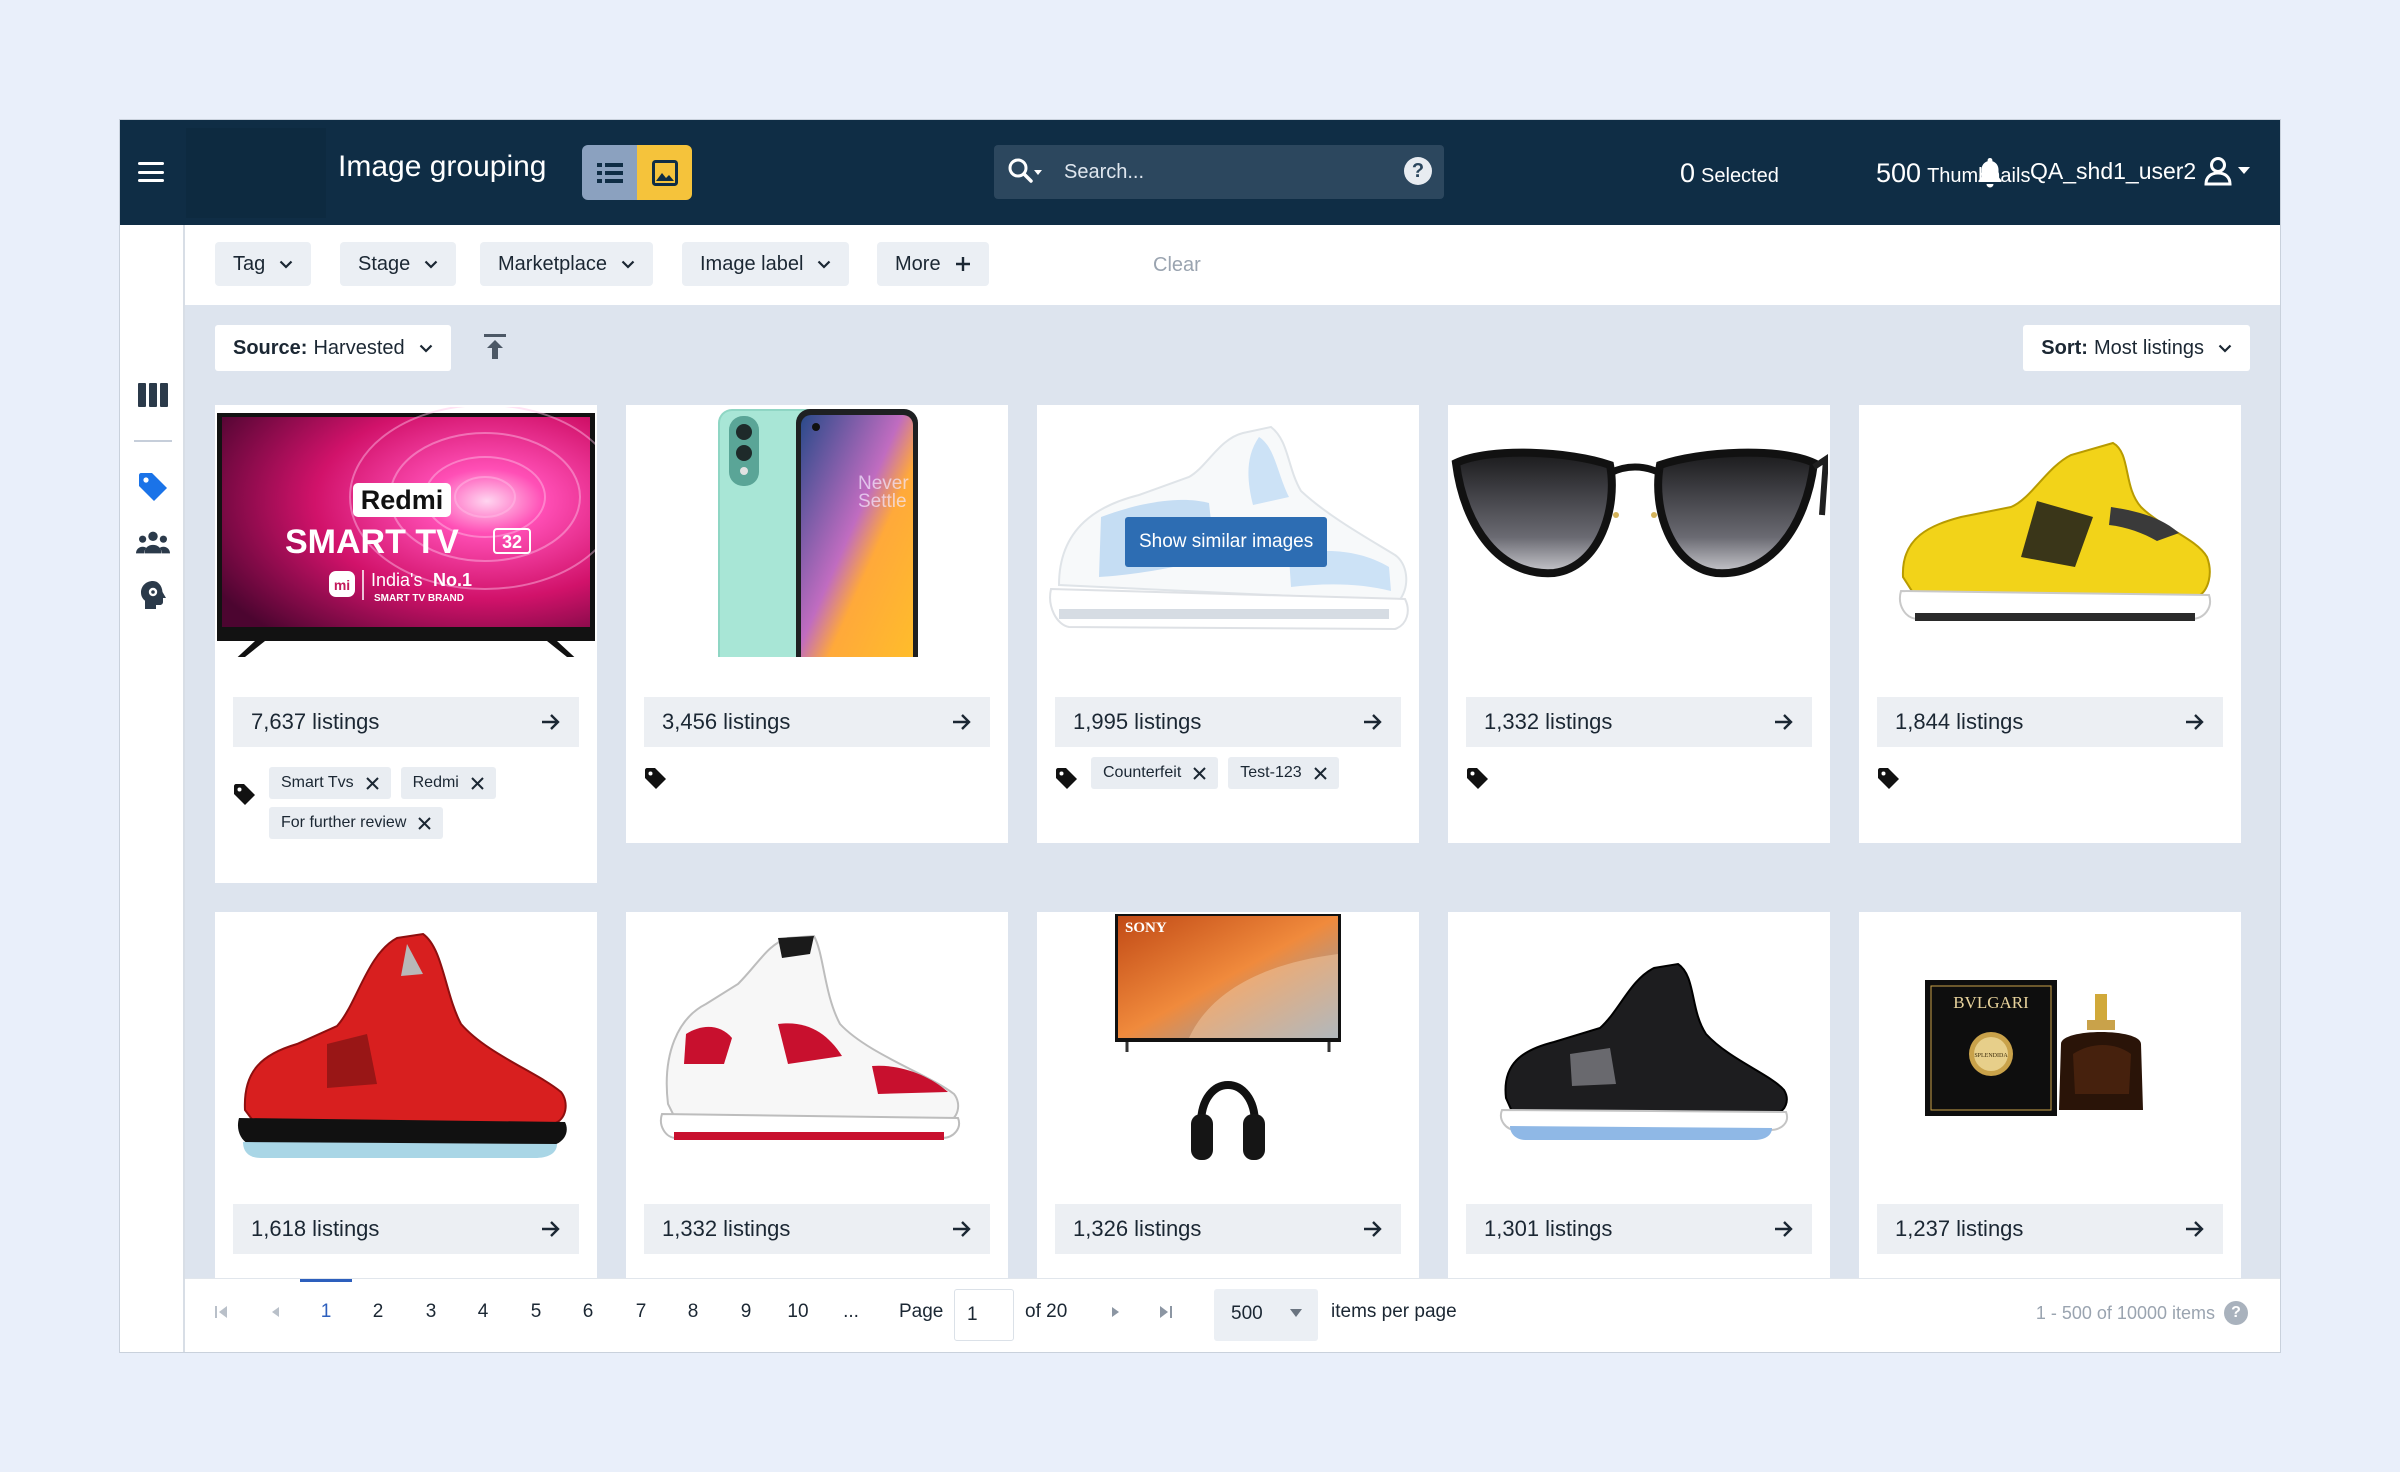  What do you see at coordinates (151, 172) in the screenshot?
I see `hamburger-menu-icon` at bounding box center [151, 172].